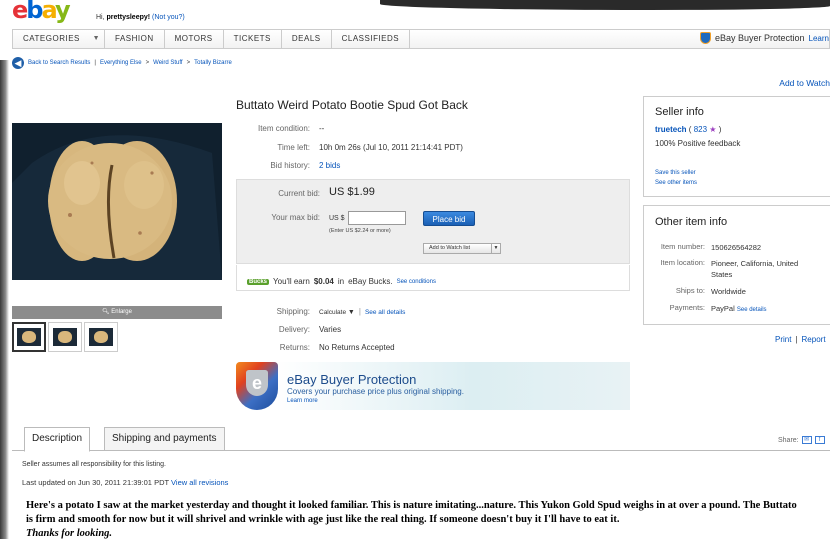  Describe the element at coordinates (688, 129) in the screenshot. I see `seller-name-row: truetech ( 823 ★ )` at that location.